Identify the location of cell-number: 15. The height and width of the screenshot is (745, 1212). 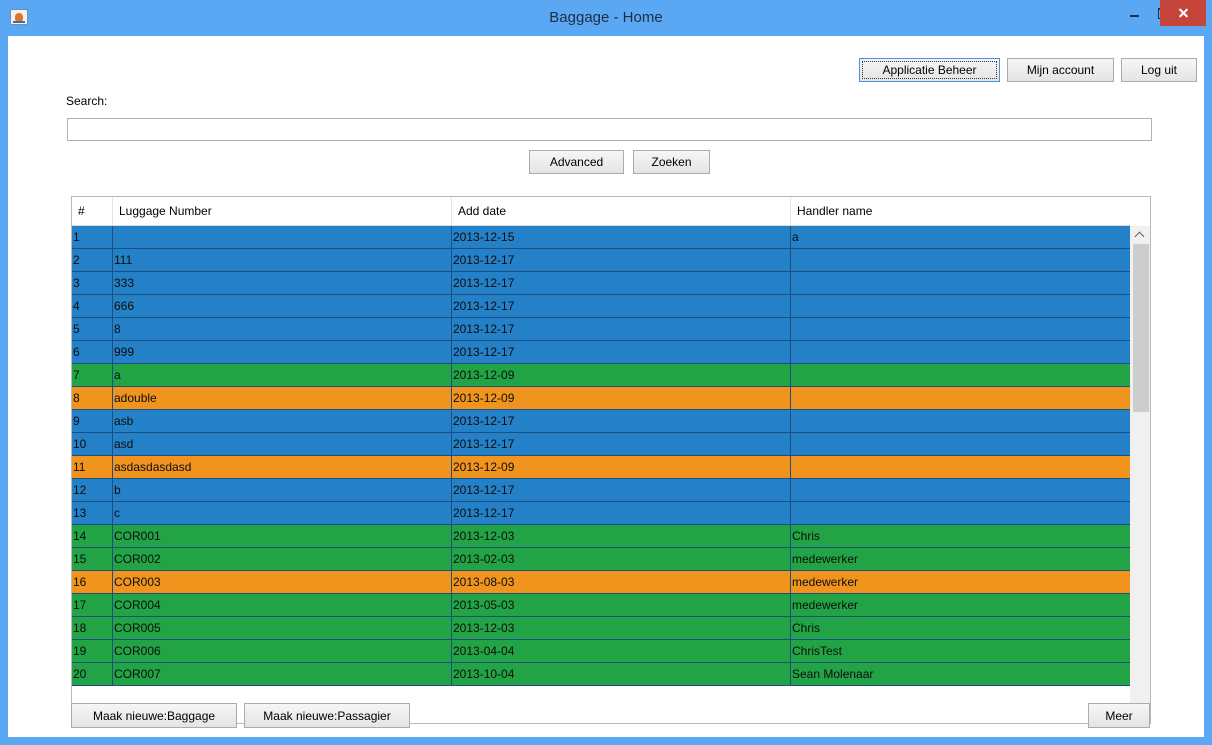
(92, 559).